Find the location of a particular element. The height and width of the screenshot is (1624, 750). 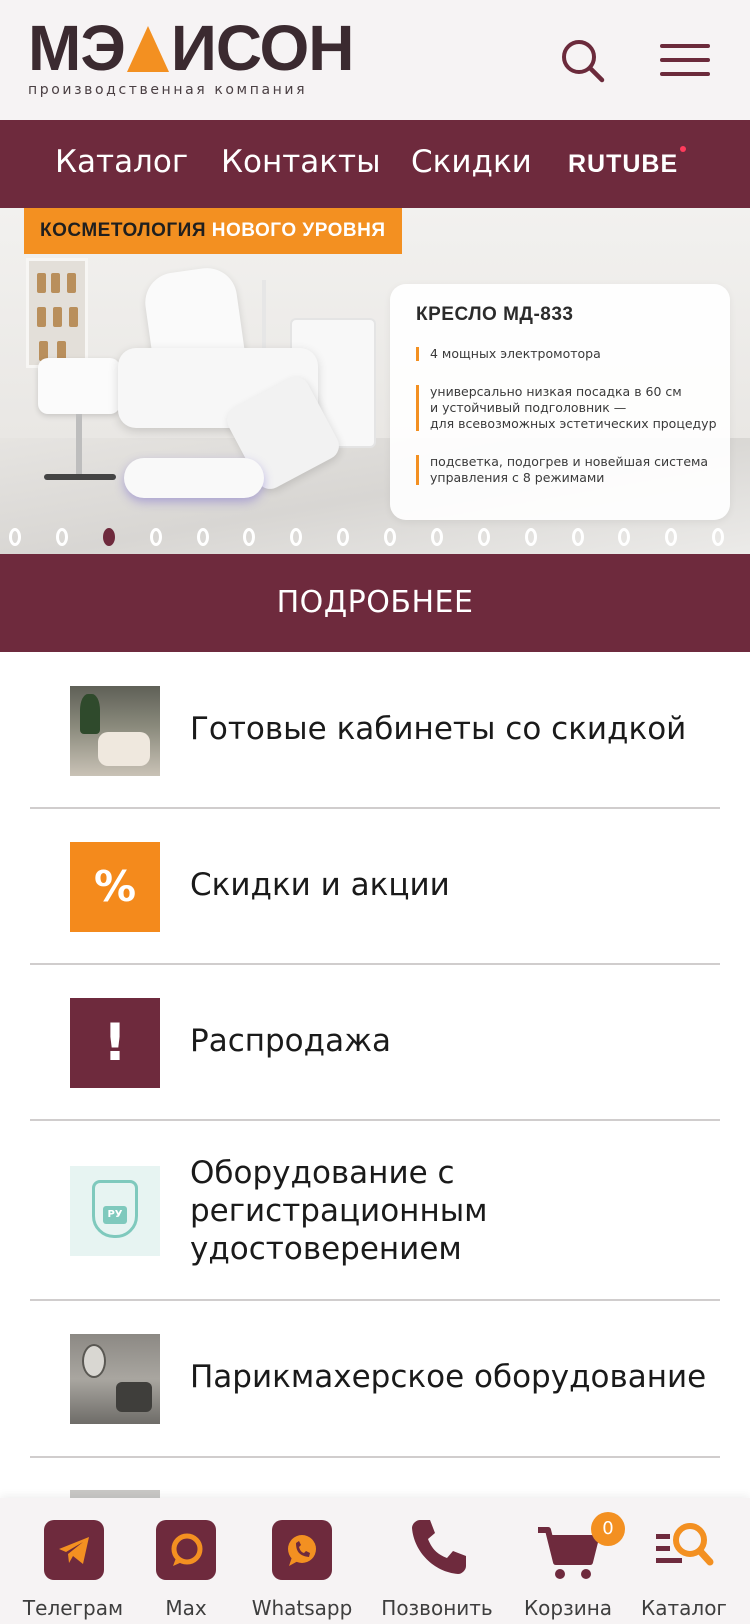

category-item: Готовые кабинеты со скидкой is located at coordinates (375, 730).